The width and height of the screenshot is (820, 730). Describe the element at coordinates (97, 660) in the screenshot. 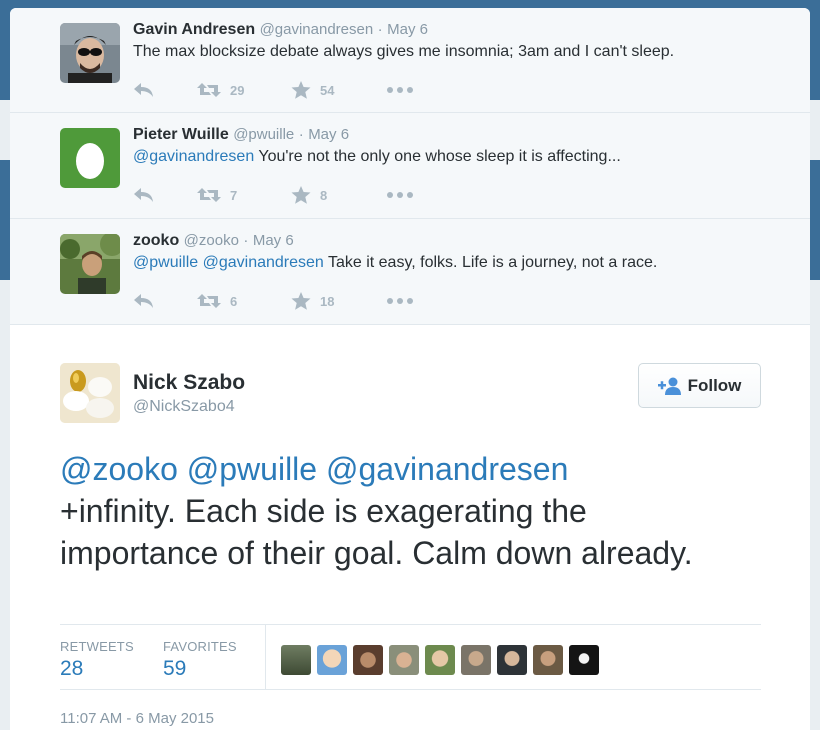

I see `retweets-stat: RETWEETS 28` at that location.